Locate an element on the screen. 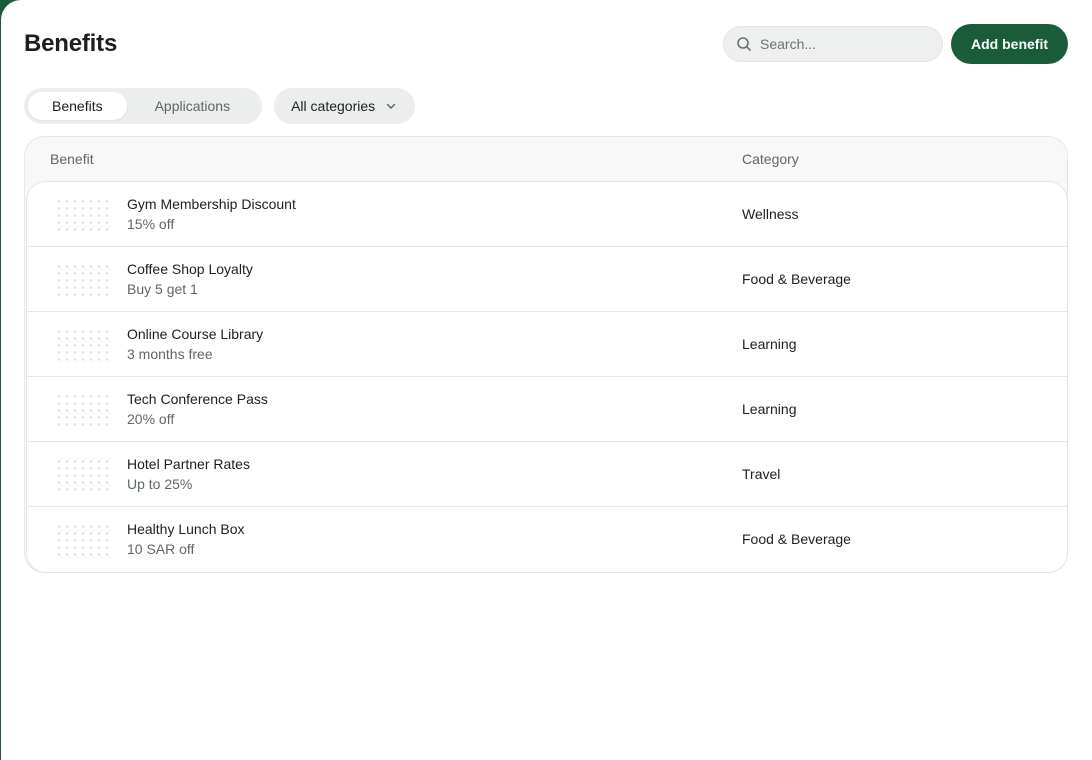 The height and width of the screenshot is (760, 1092). filter-controls: Benefits Applications All categories is located at coordinates (220, 106).